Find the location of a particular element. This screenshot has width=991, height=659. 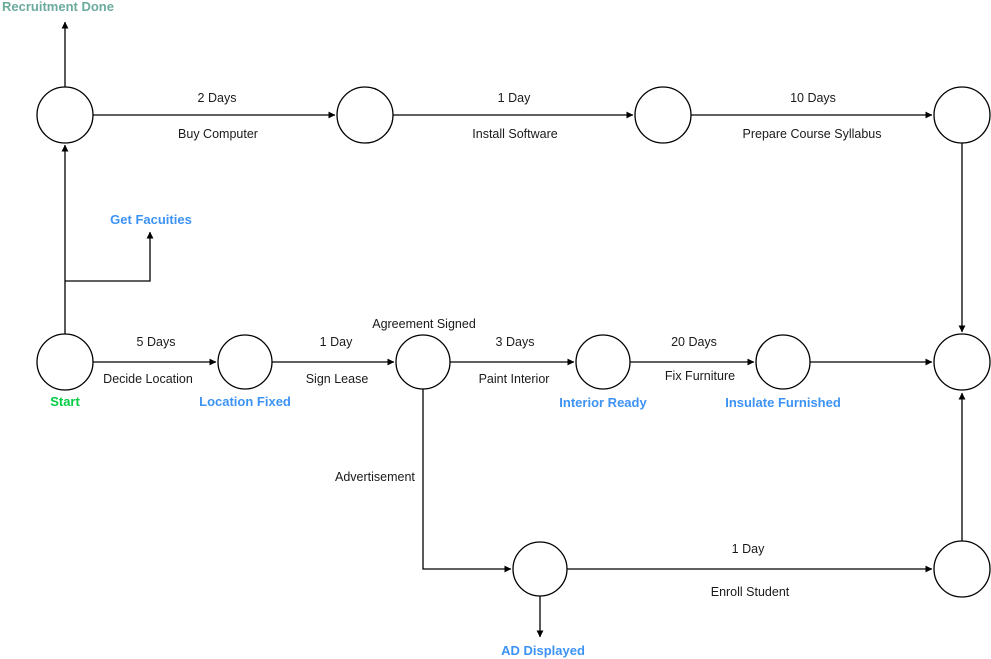

edge-get-facuities is located at coordinates (109, 256).